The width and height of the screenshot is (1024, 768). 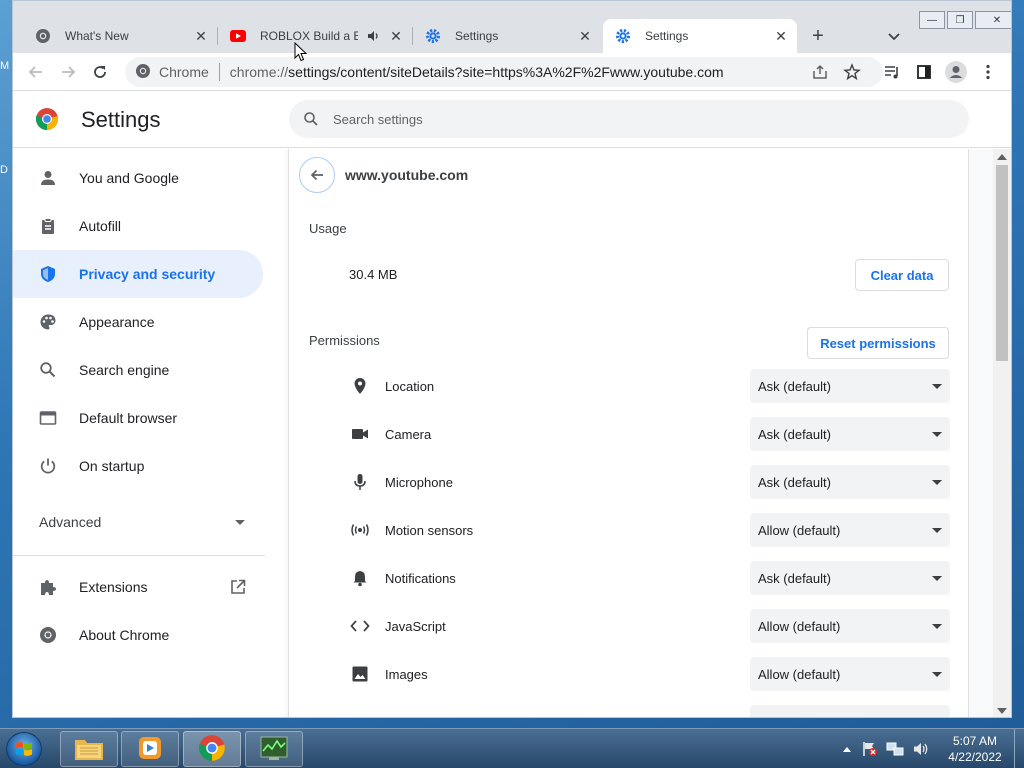 I want to click on permission-label: Location, so click(x=410, y=386).